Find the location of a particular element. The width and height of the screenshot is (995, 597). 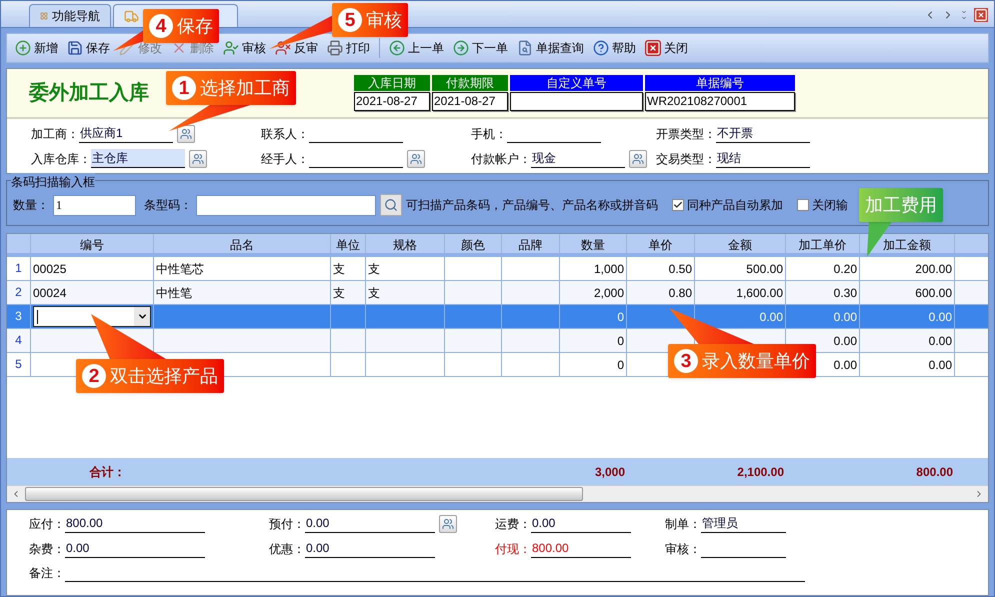

search-icon is located at coordinates (391, 205).